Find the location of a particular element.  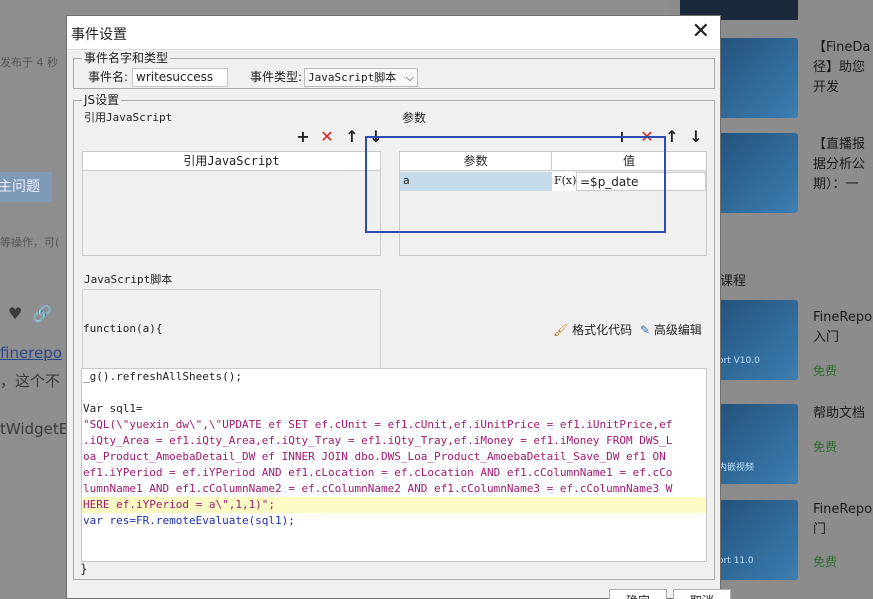

course-title-1-line2: 入门 is located at coordinates (826, 338).